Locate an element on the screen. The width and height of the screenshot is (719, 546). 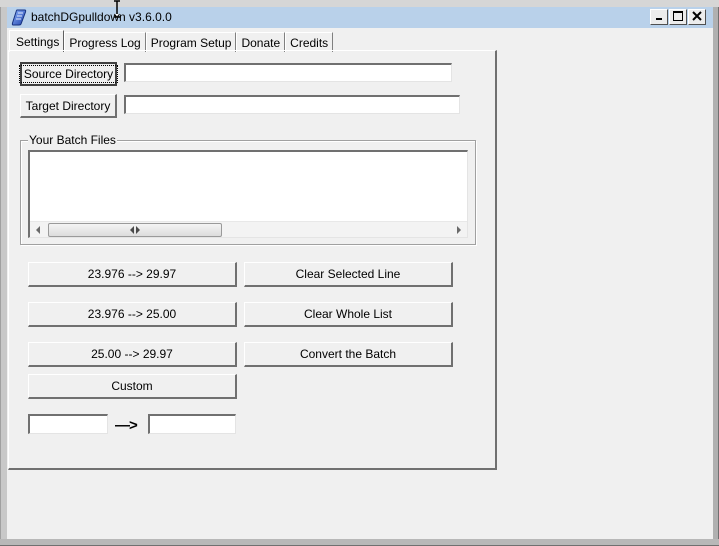
source-directory-label: Source Directory is located at coordinates (68, 74).